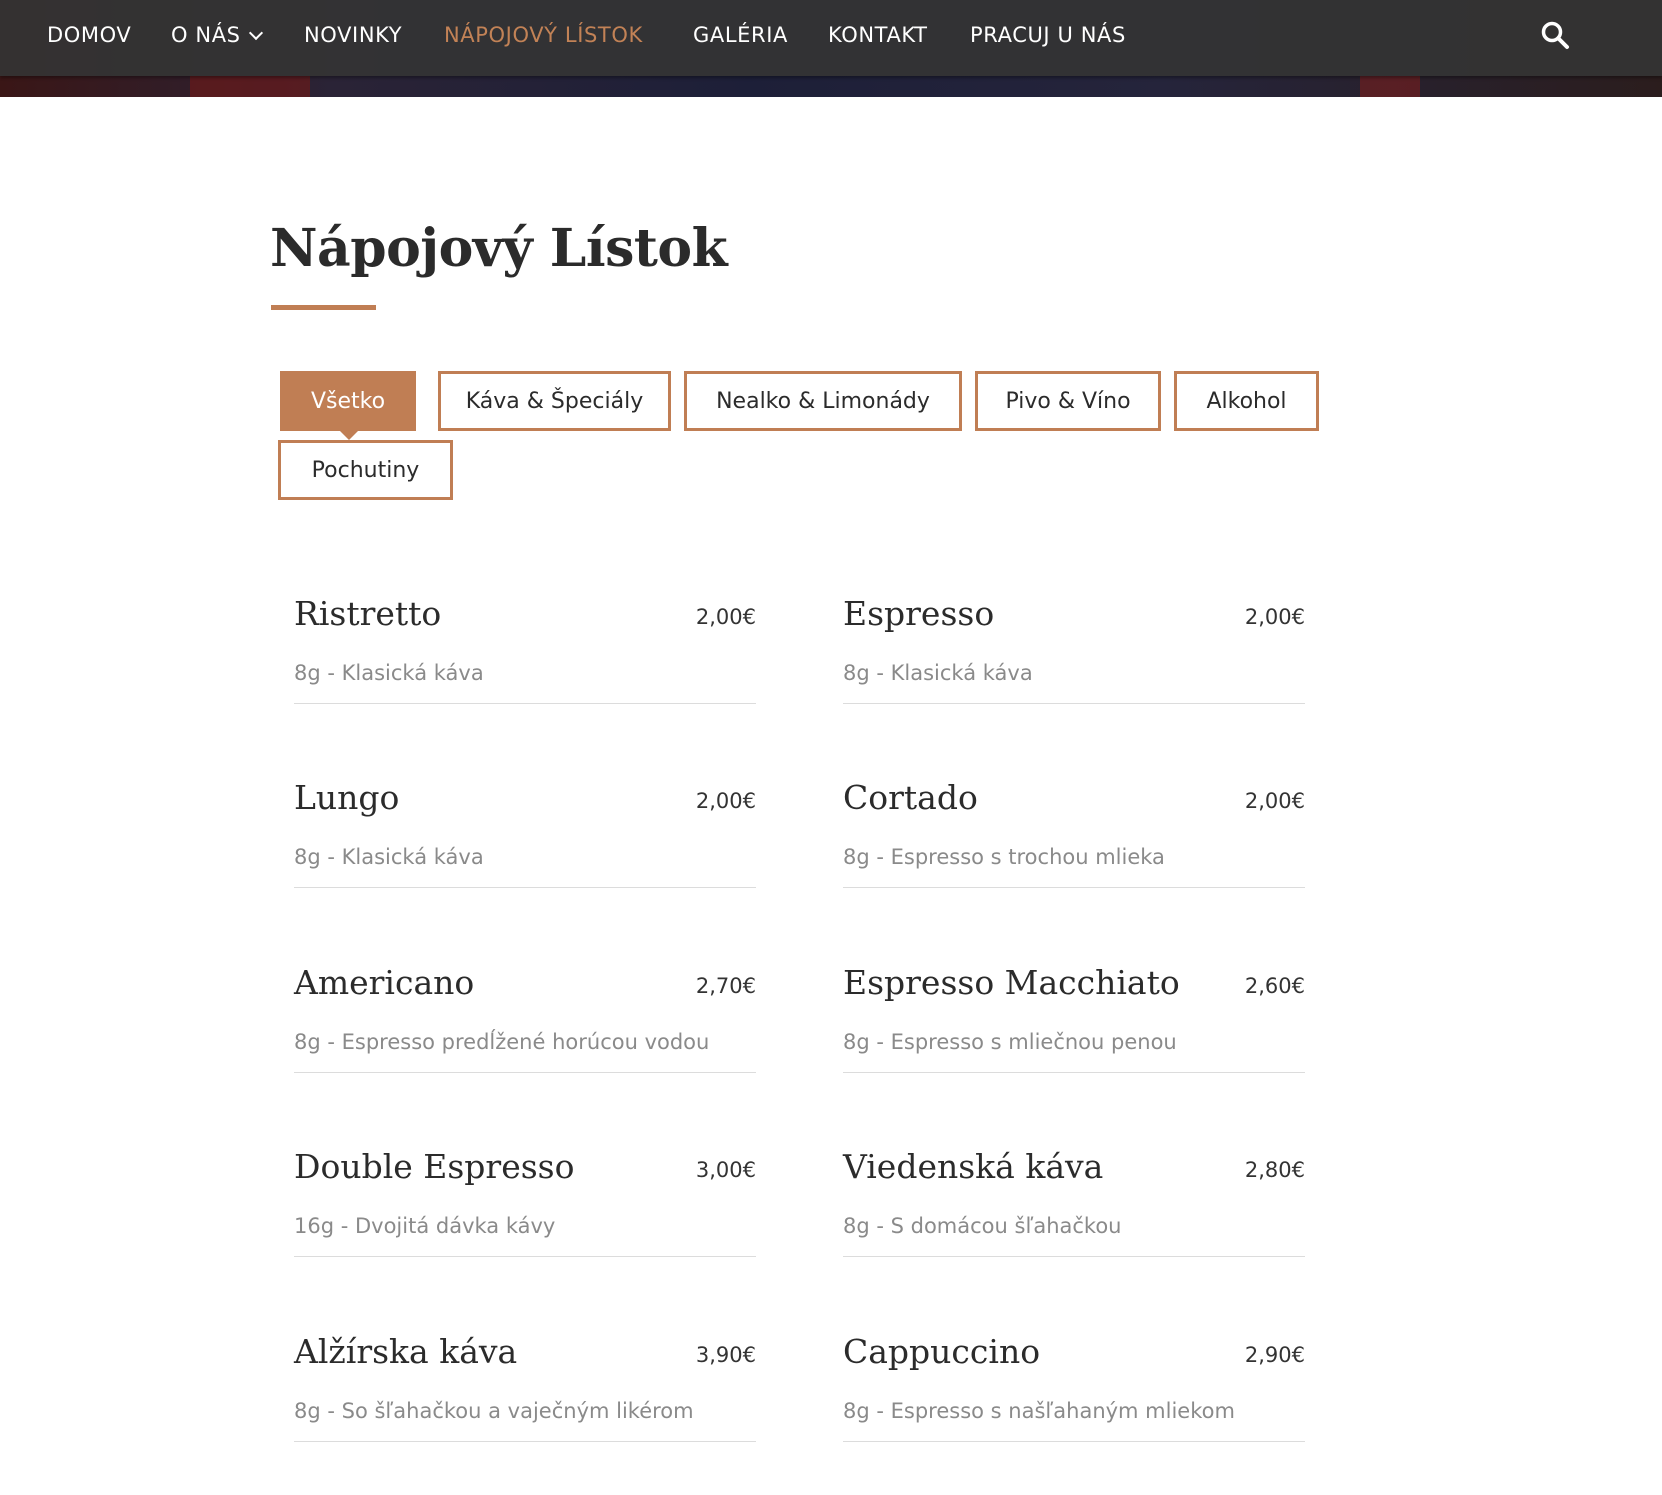 The image size is (1662, 1495). I want to click on nav-item-galeria: GALÉRIA, so click(740, 35).